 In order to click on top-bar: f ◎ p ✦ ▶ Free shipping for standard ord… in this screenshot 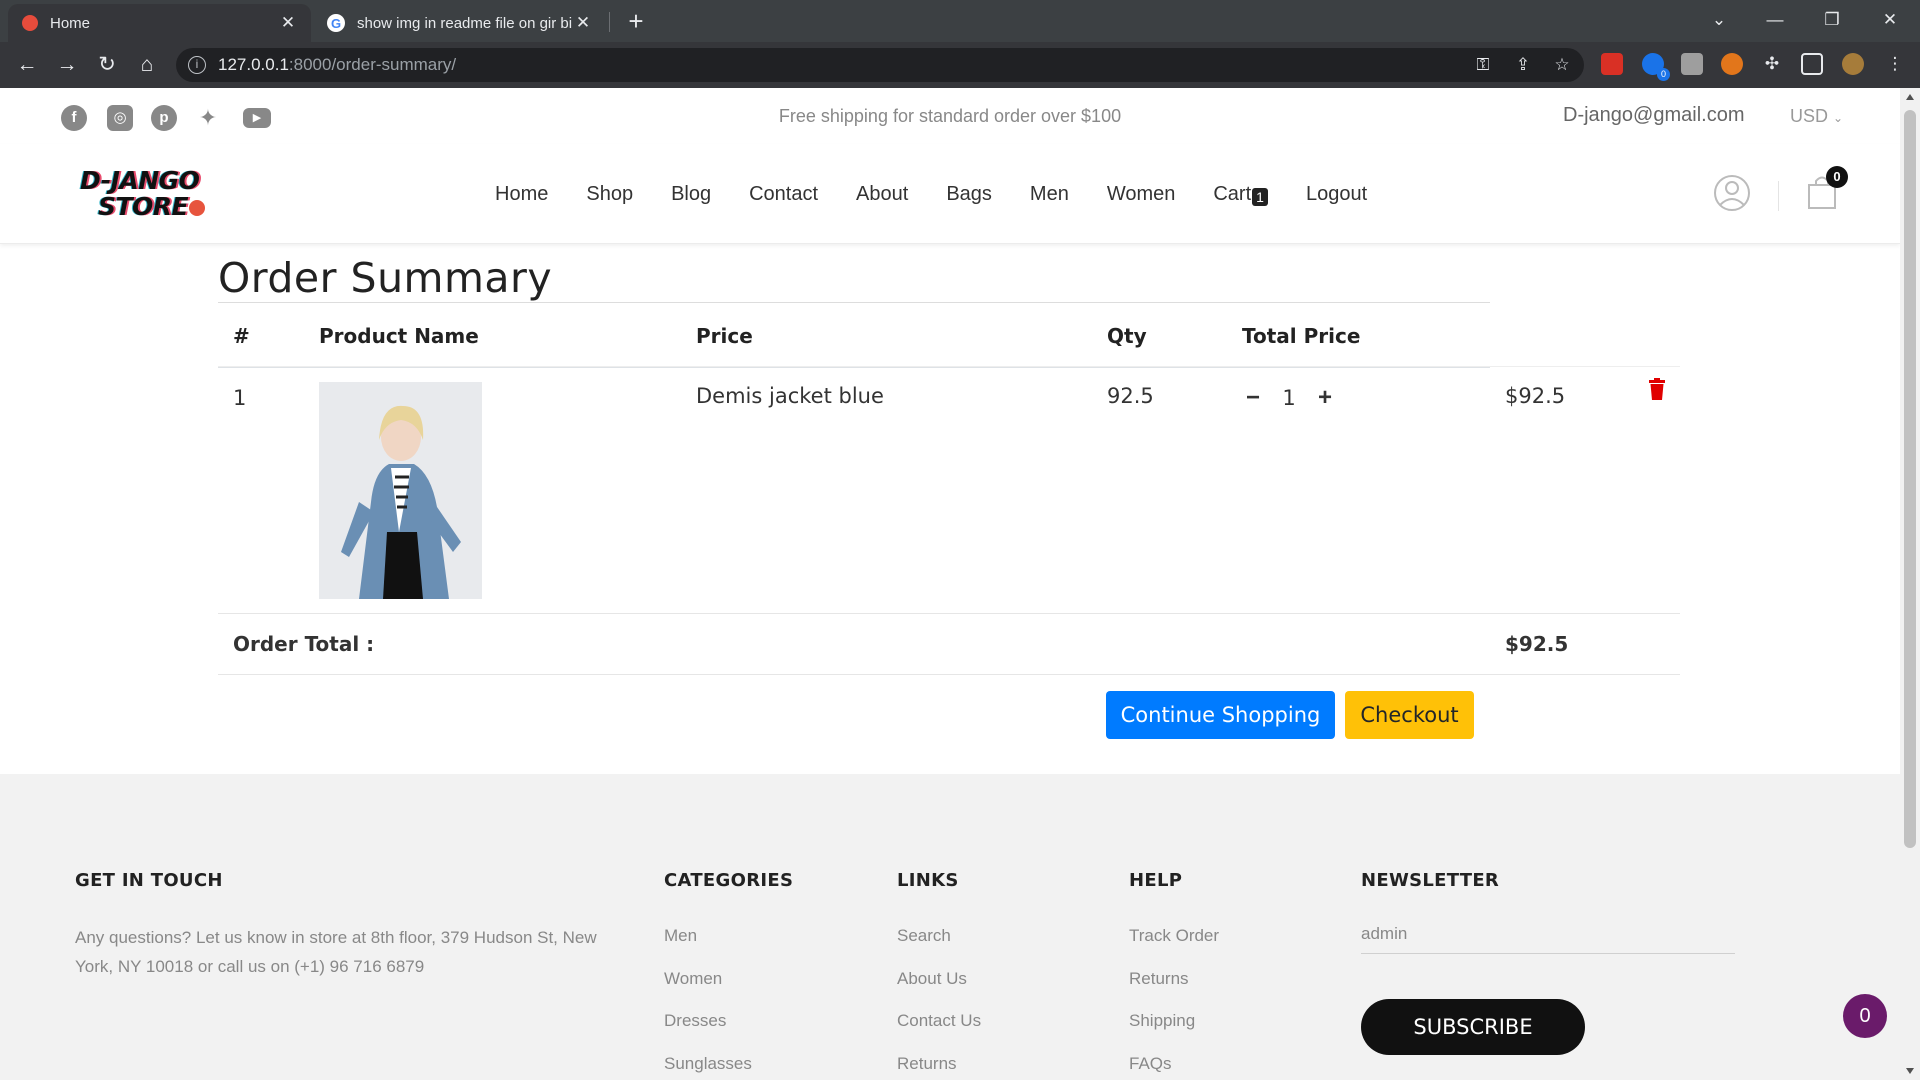, I will do `click(950, 116)`.